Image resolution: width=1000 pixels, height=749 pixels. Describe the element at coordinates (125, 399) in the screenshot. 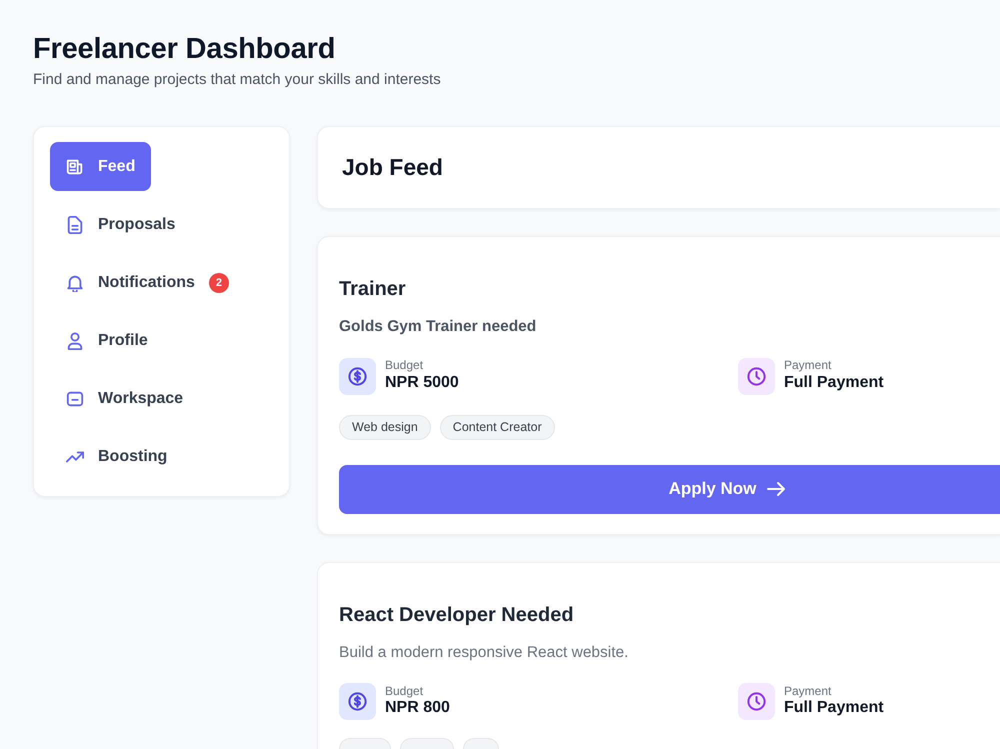

I see `sidebar-nav-item: Workspace` at that location.